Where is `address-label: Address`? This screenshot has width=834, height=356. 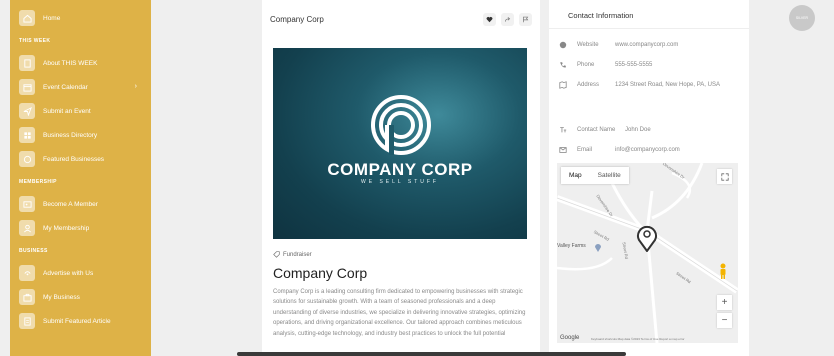
address-label: Address is located at coordinates (588, 85).